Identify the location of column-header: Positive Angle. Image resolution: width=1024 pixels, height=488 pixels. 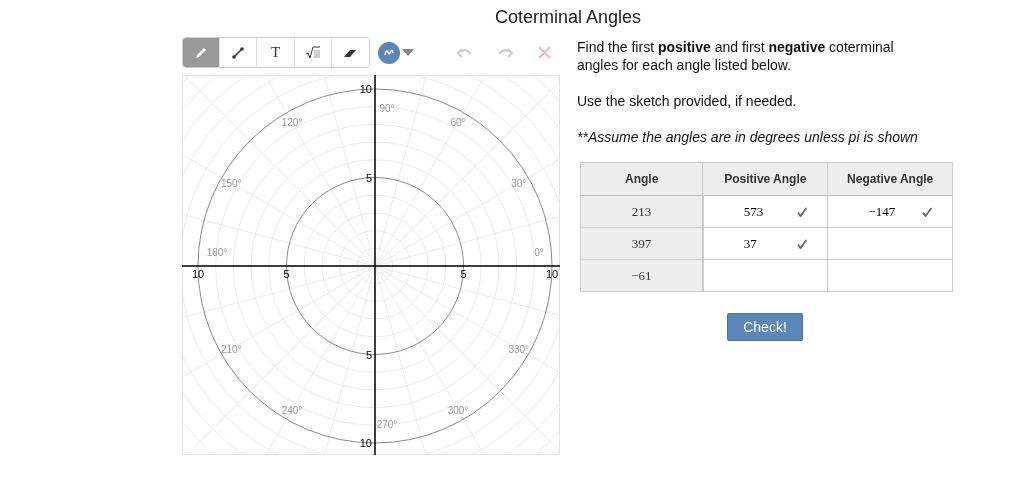
(765, 179).